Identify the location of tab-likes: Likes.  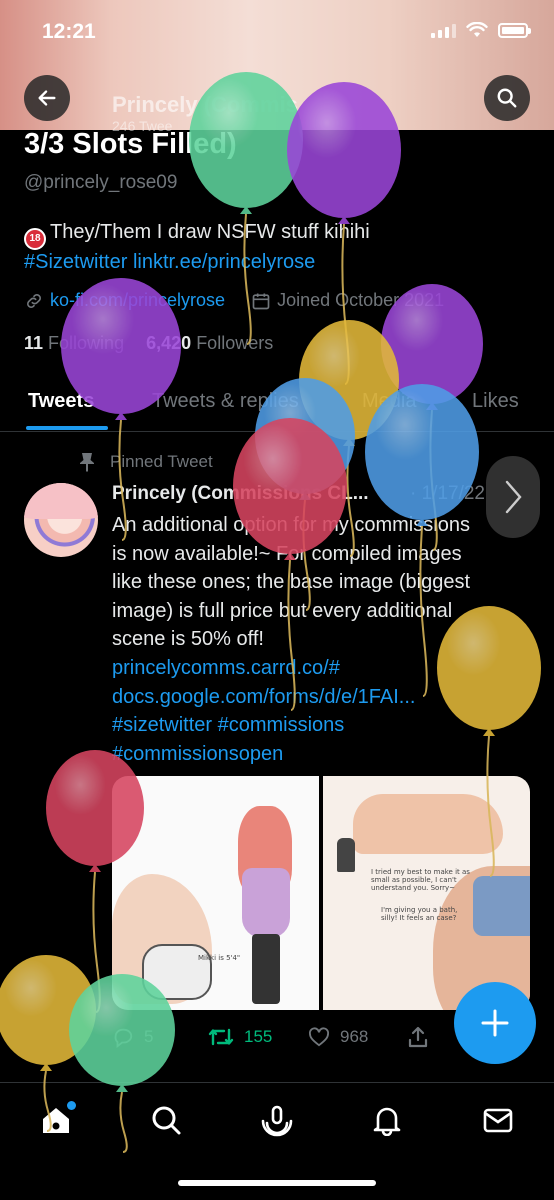
(495, 401).